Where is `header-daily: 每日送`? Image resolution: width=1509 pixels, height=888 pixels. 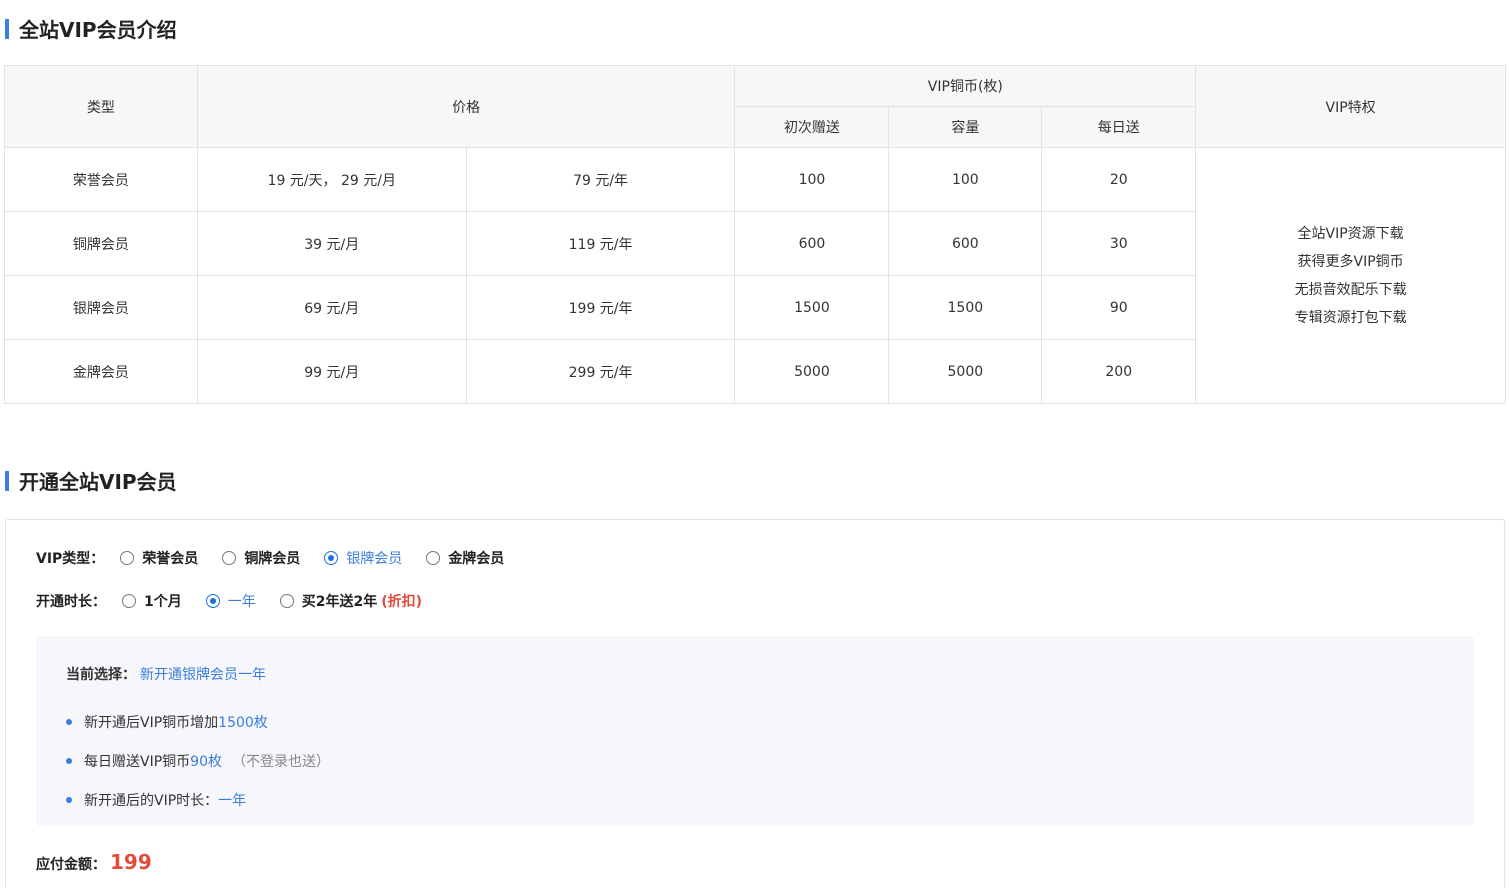 header-daily: 每日送 is located at coordinates (1119, 127).